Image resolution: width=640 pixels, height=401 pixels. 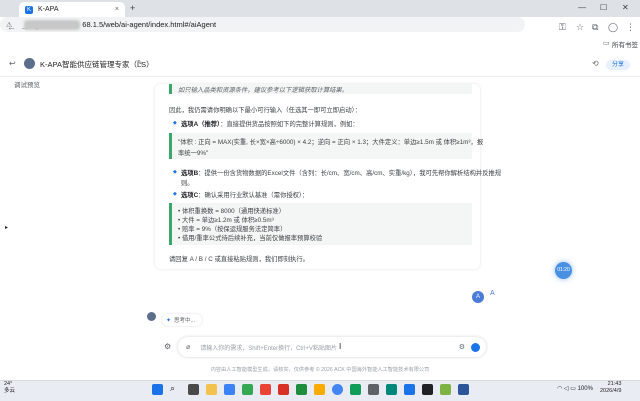 I want to click on weather-widget: 24° 多云, so click(x=9, y=388).